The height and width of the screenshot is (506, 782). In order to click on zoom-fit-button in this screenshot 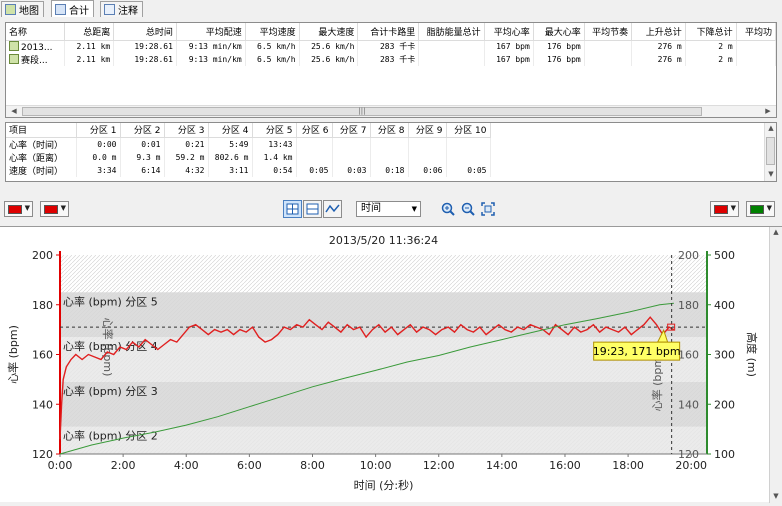, I will do `click(488, 209)`.